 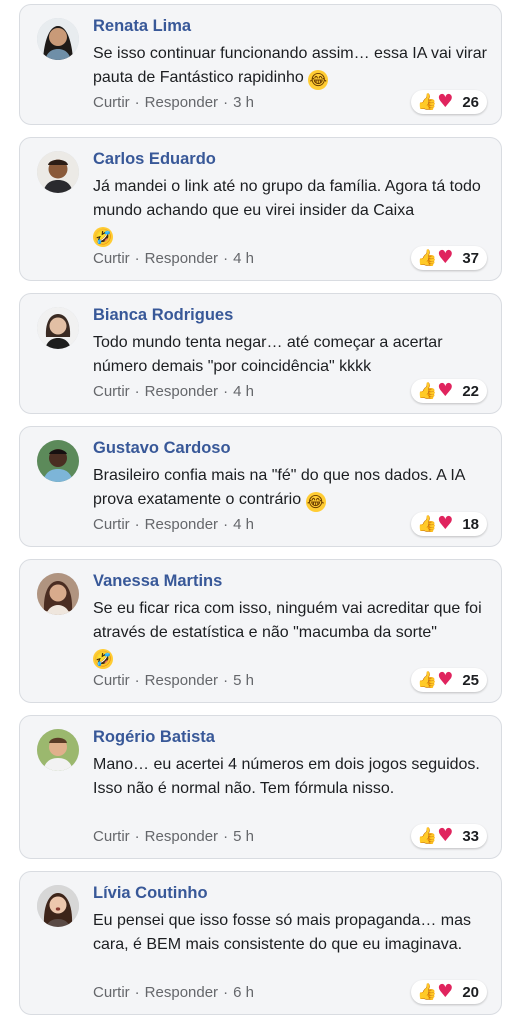 I want to click on commenter-name: Lívia Coutinho, so click(x=150, y=893).